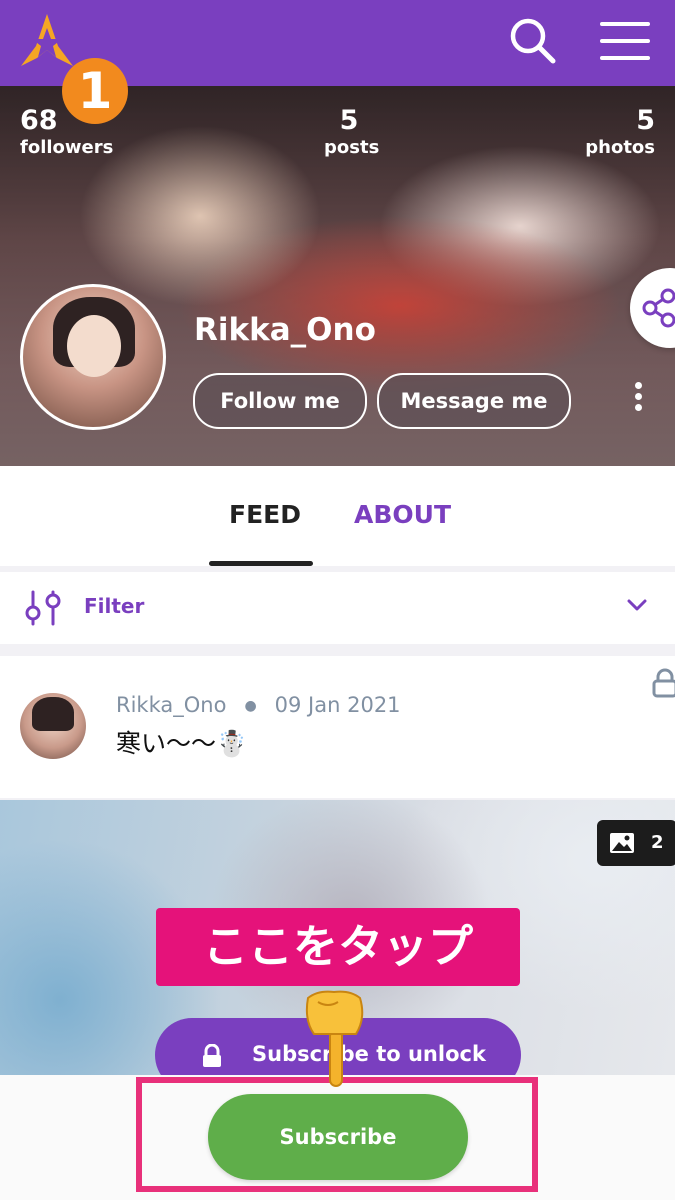 The image size is (675, 1200). I want to click on step-number-badge: 1, so click(95, 91).